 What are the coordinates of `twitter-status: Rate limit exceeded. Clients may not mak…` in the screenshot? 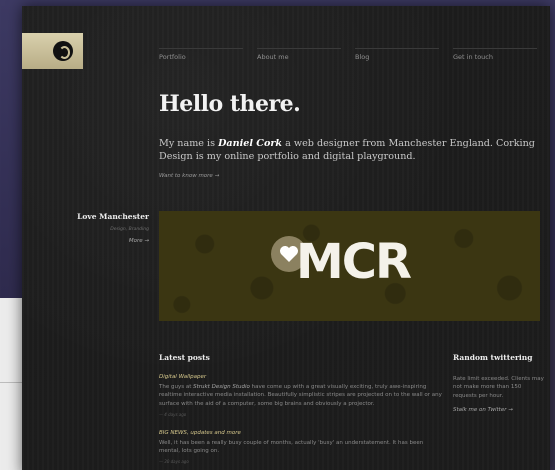 It's located at (498, 387).